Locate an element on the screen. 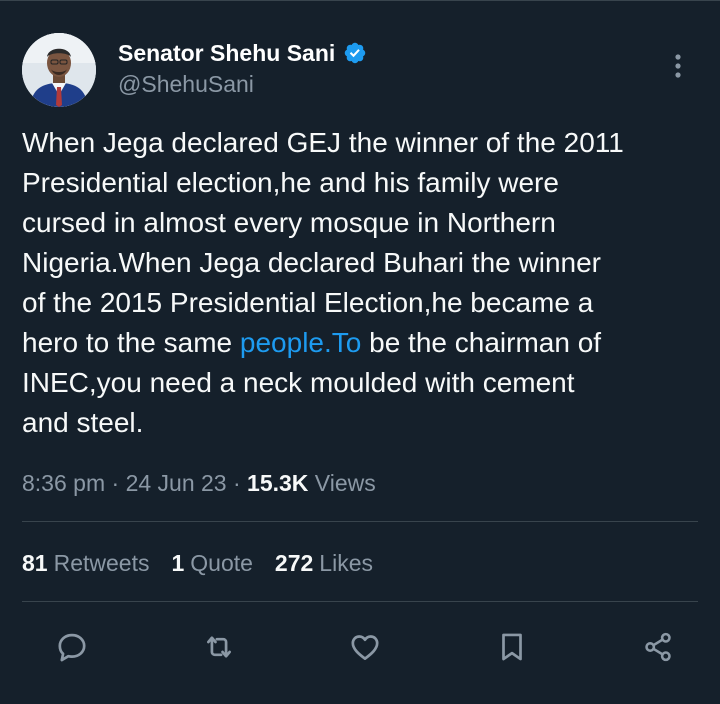  avatar is located at coordinates (59, 70).